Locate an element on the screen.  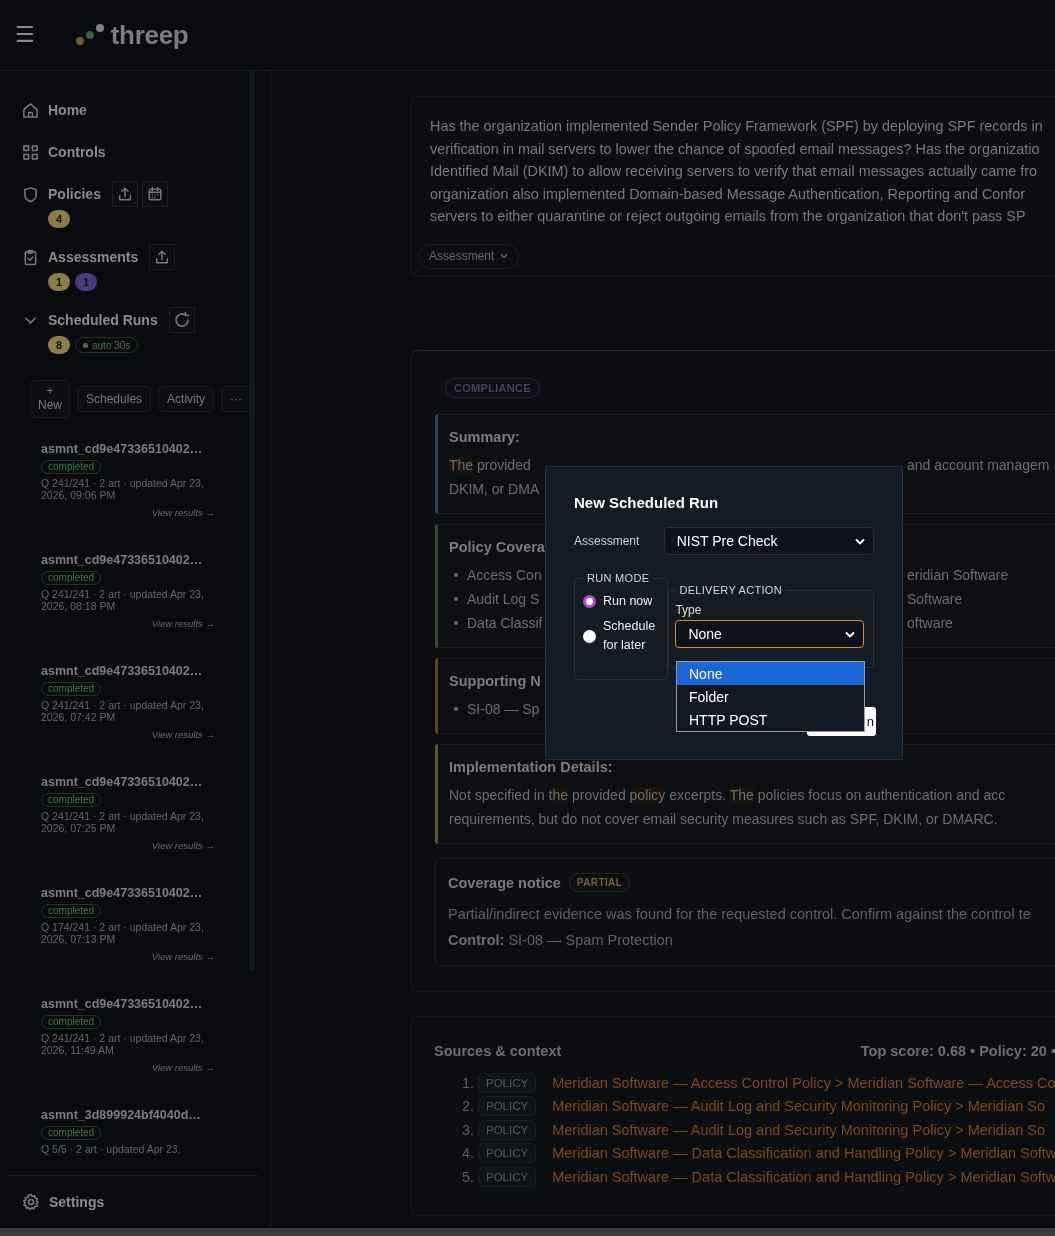
home-icon is located at coordinates (30, 110).